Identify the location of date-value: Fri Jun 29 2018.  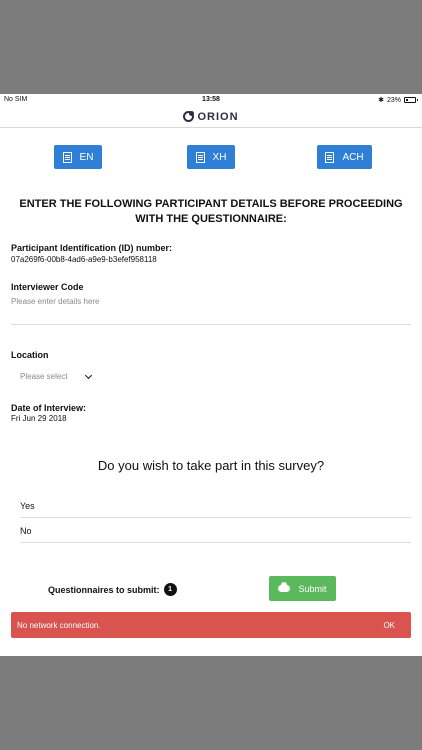
(39, 418).